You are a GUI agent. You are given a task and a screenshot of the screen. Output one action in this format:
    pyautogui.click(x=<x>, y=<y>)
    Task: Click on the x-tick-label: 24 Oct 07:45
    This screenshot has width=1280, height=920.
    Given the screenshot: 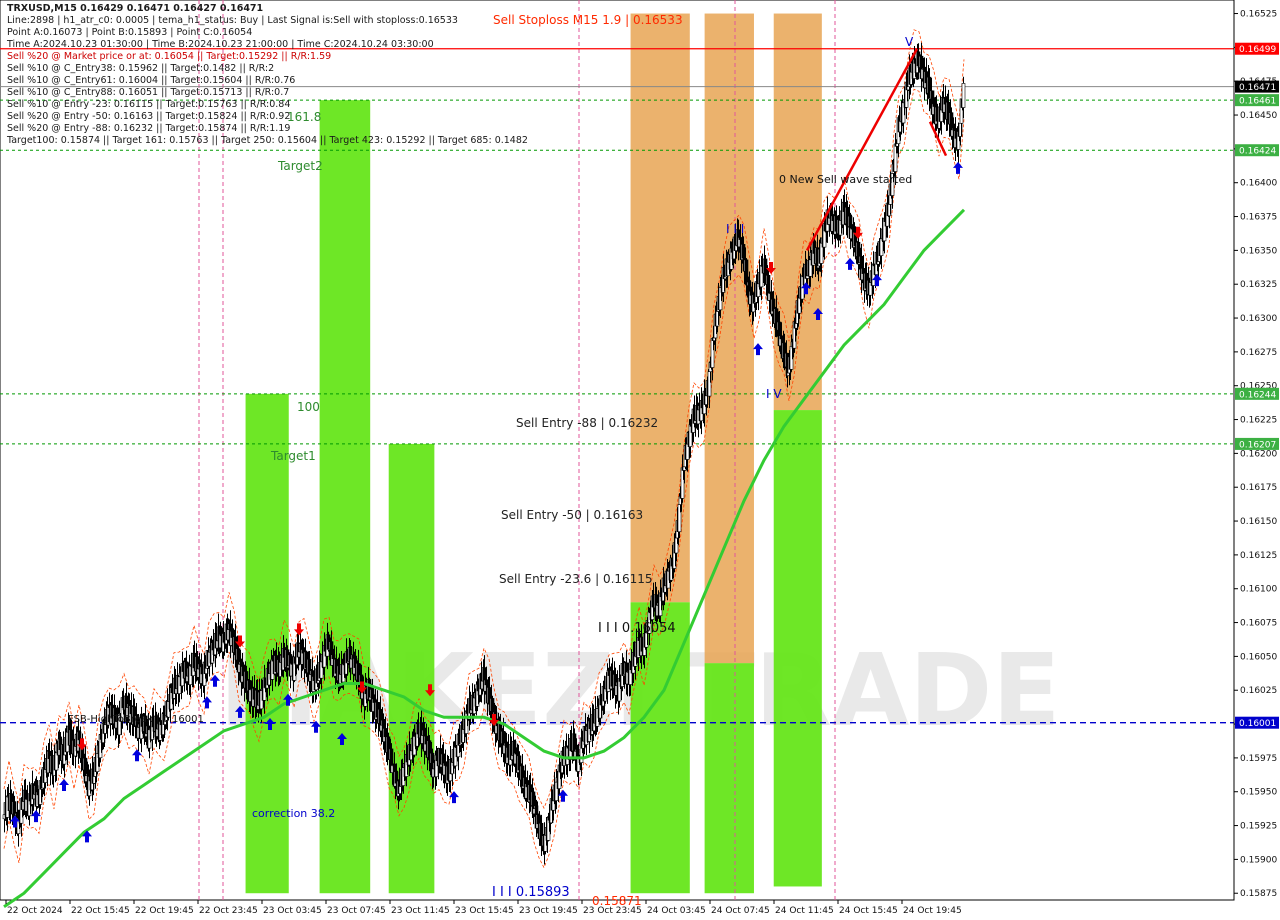 What is the action you would take?
    pyautogui.click(x=740, y=911)
    